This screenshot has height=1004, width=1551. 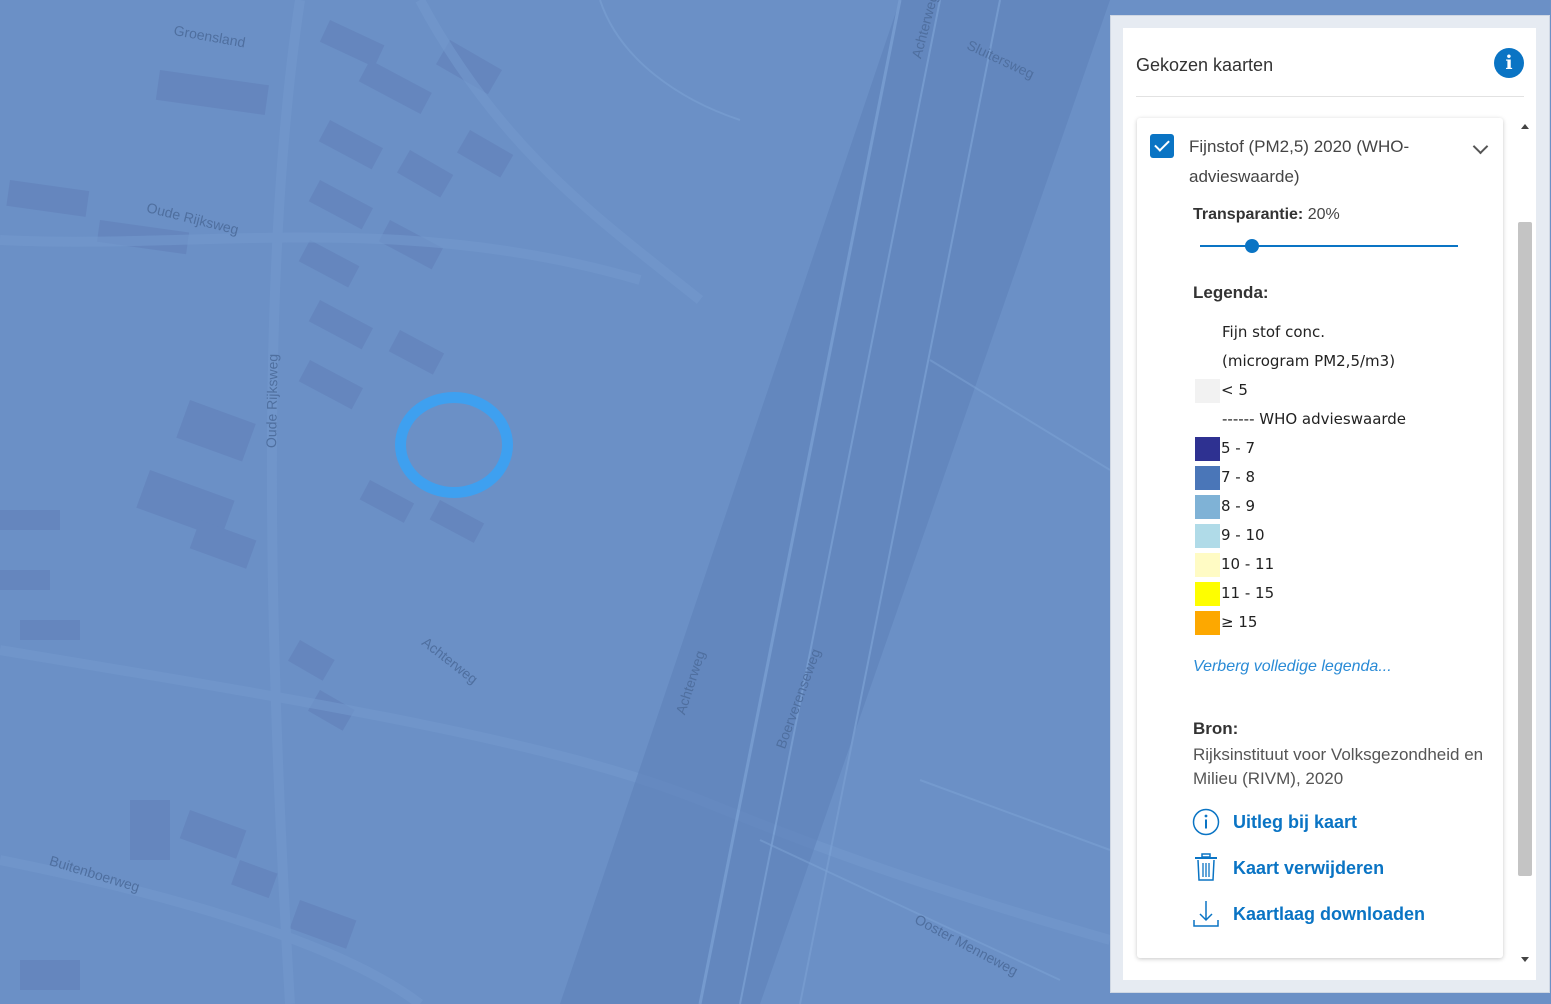 What do you see at coordinates (1299, 161) in the screenshot?
I see `layer-title: Fijnstof (PM2,5) 2020 (WHO-advieswaarde)` at bounding box center [1299, 161].